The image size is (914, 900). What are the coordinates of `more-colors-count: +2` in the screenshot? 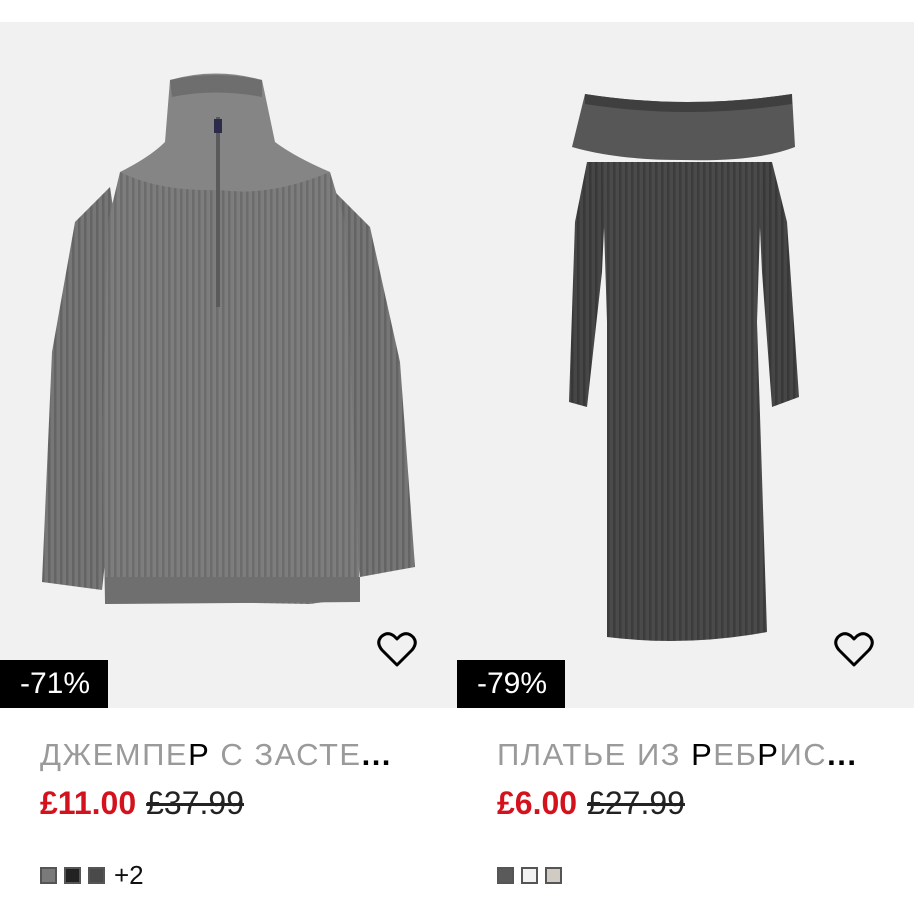 It's located at (129, 875).